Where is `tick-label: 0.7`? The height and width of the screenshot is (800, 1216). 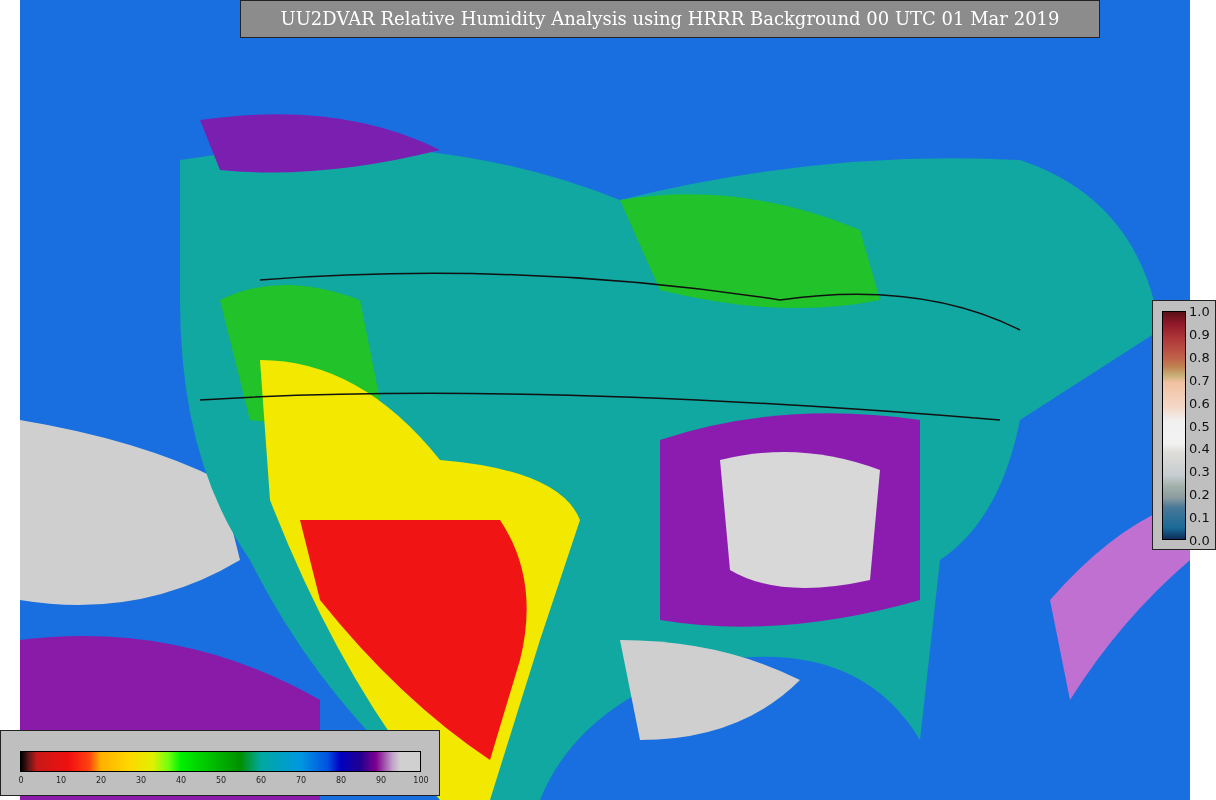
tick-label: 0.7 is located at coordinates (1199, 380).